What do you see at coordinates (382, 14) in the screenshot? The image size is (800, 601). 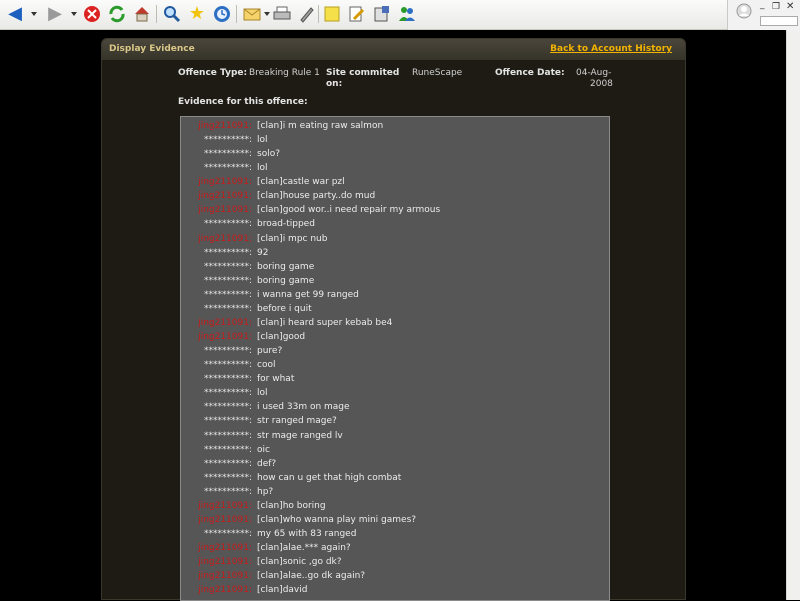 I see `tools-icon` at bounding box center [382, 14].